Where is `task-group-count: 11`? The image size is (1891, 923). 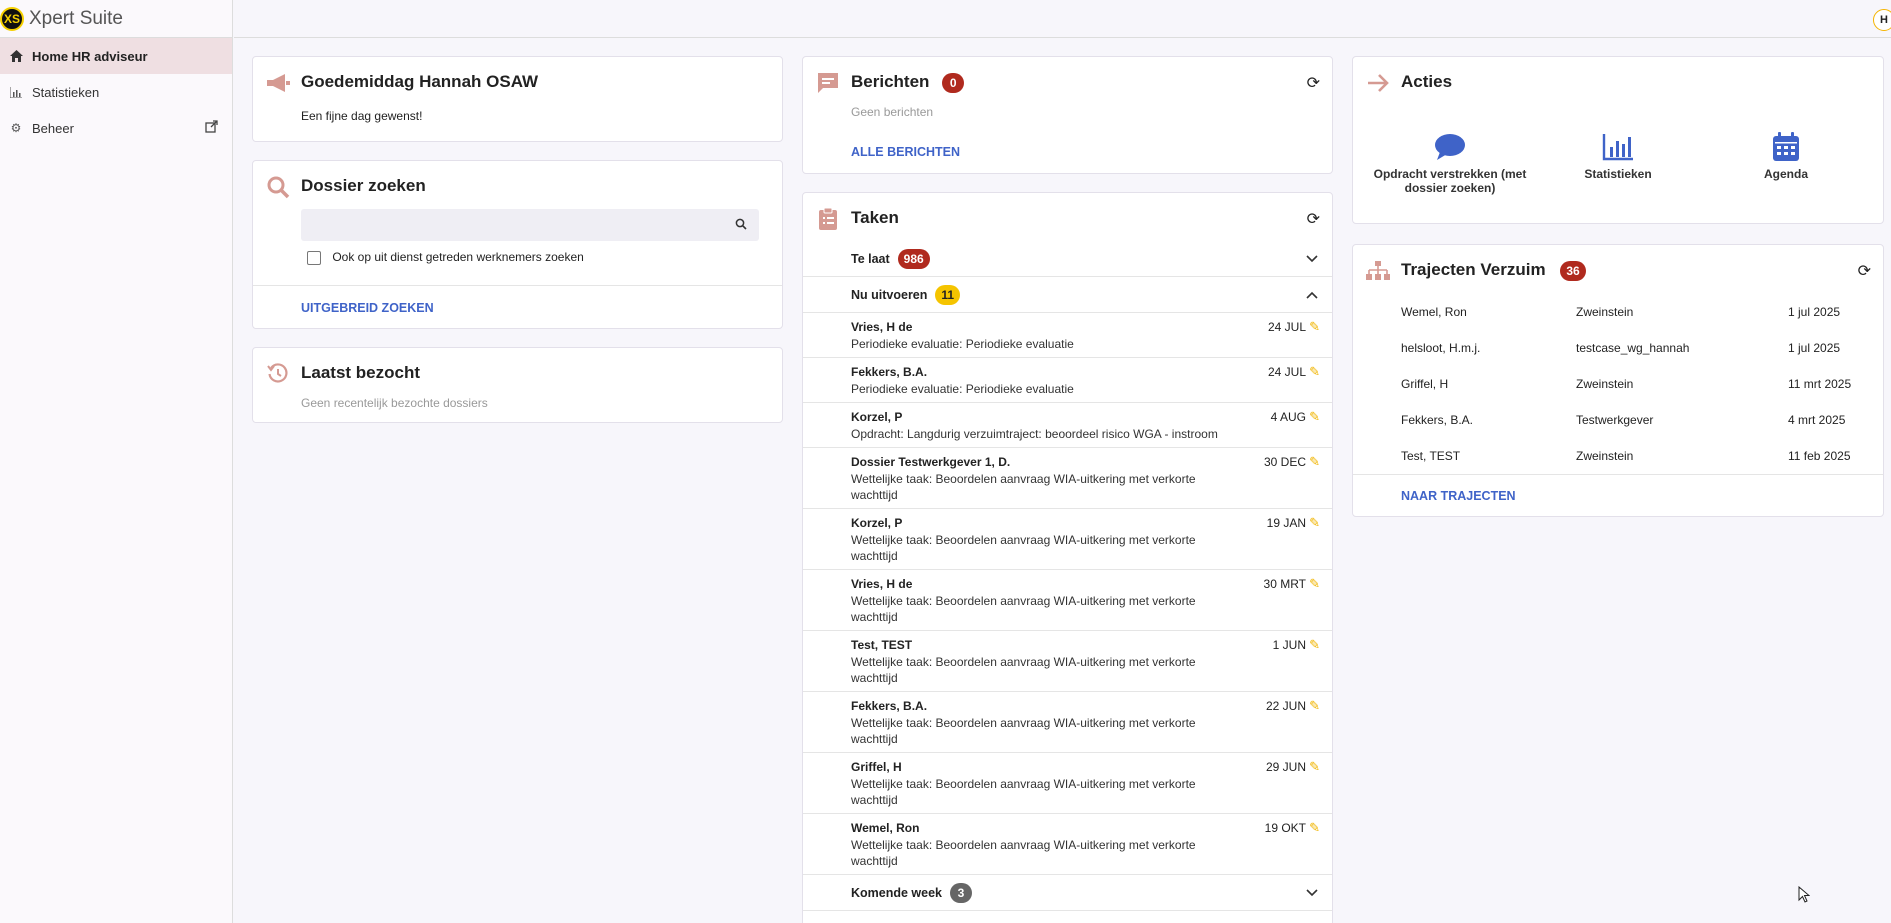
task-group-count: 11 is located at coordinates (948, 294).